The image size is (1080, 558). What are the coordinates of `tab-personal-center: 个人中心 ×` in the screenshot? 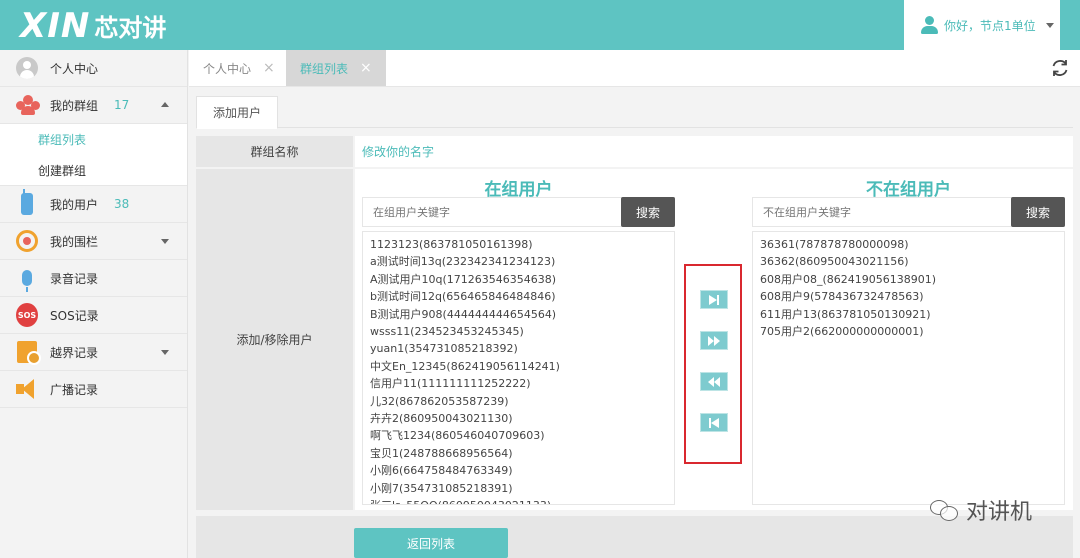 It's located at (239, 68).